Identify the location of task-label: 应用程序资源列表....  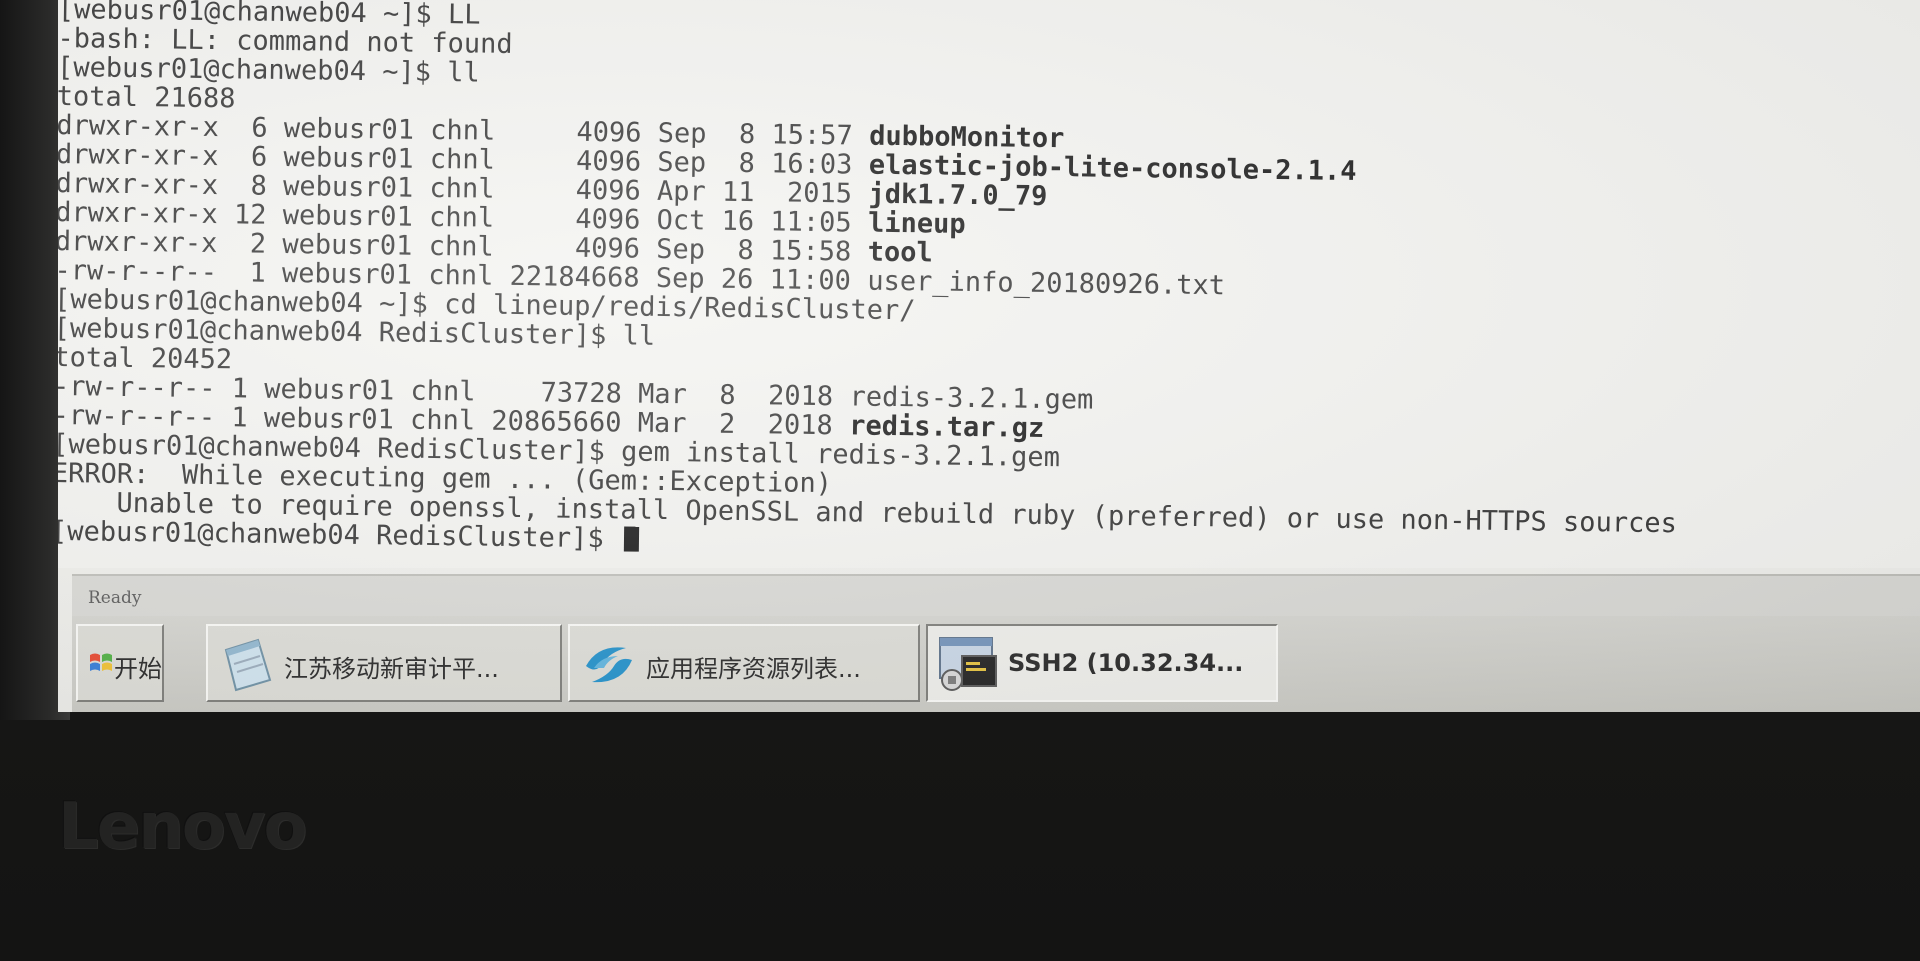
(753, 669).